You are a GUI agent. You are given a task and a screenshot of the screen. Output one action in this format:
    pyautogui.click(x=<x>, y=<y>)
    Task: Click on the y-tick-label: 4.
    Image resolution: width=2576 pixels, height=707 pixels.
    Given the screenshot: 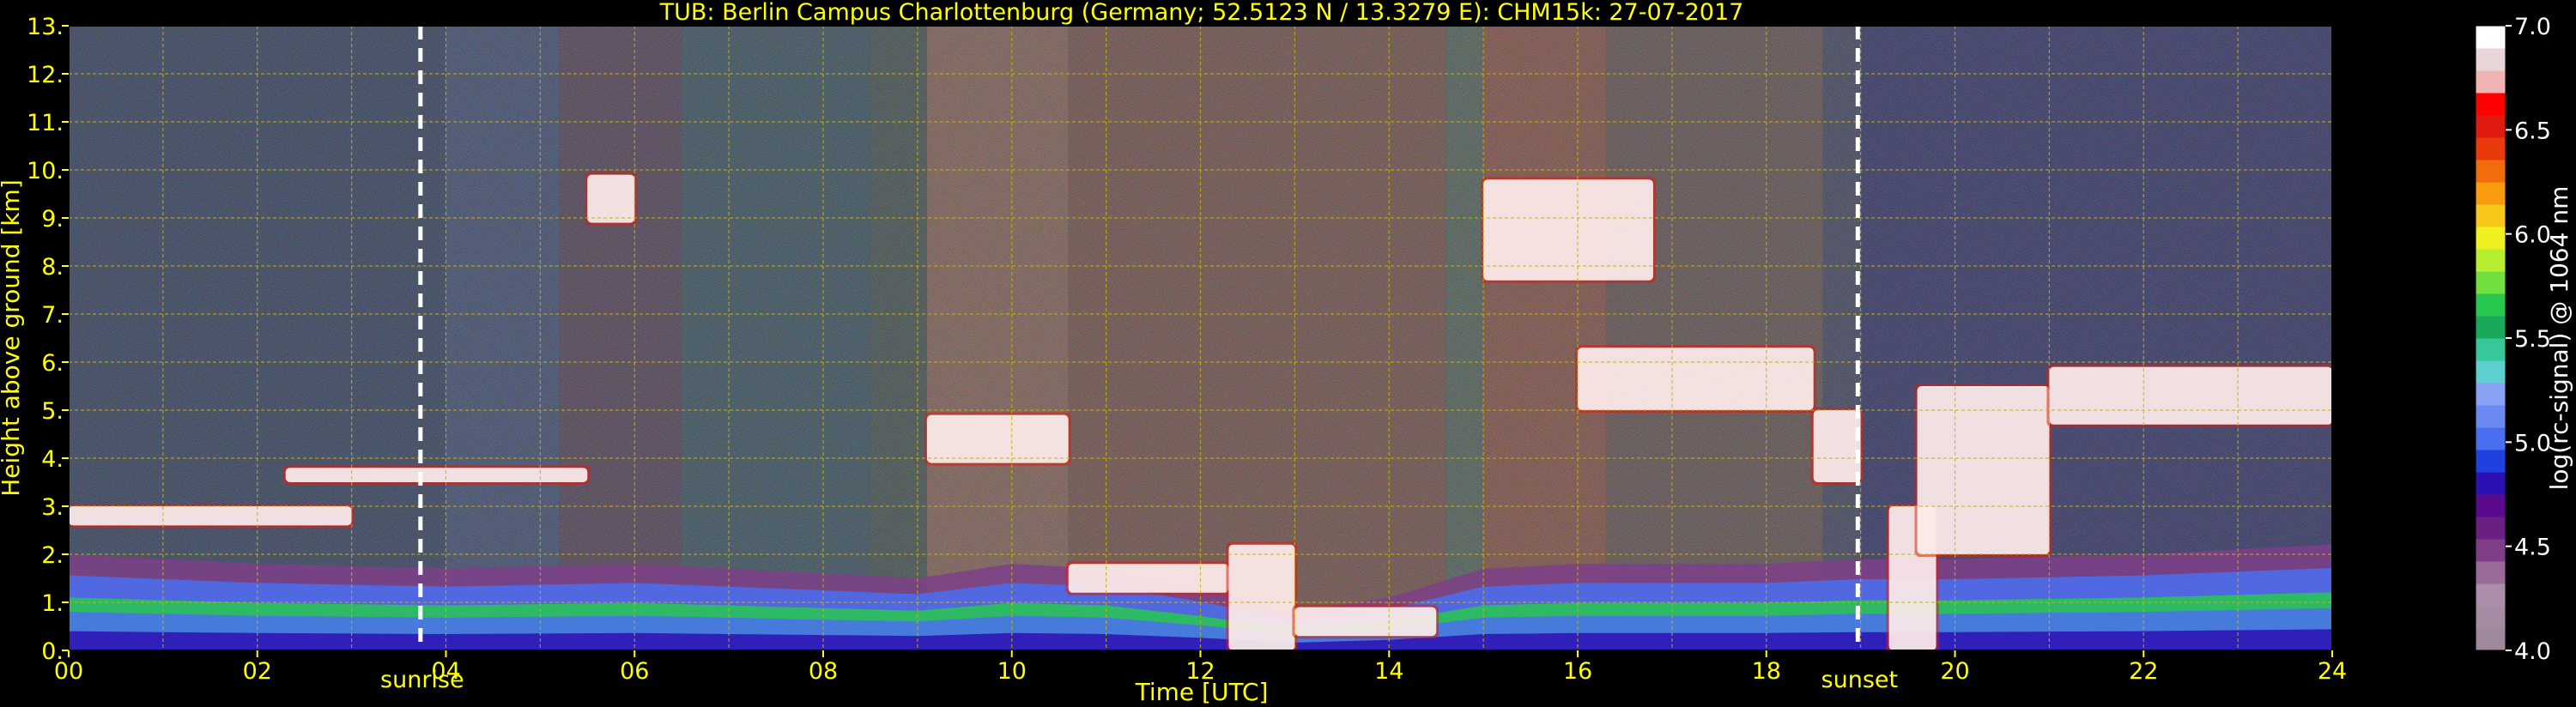 What is the action you would take?
    pyautogui.click(x=52, y=460)
    